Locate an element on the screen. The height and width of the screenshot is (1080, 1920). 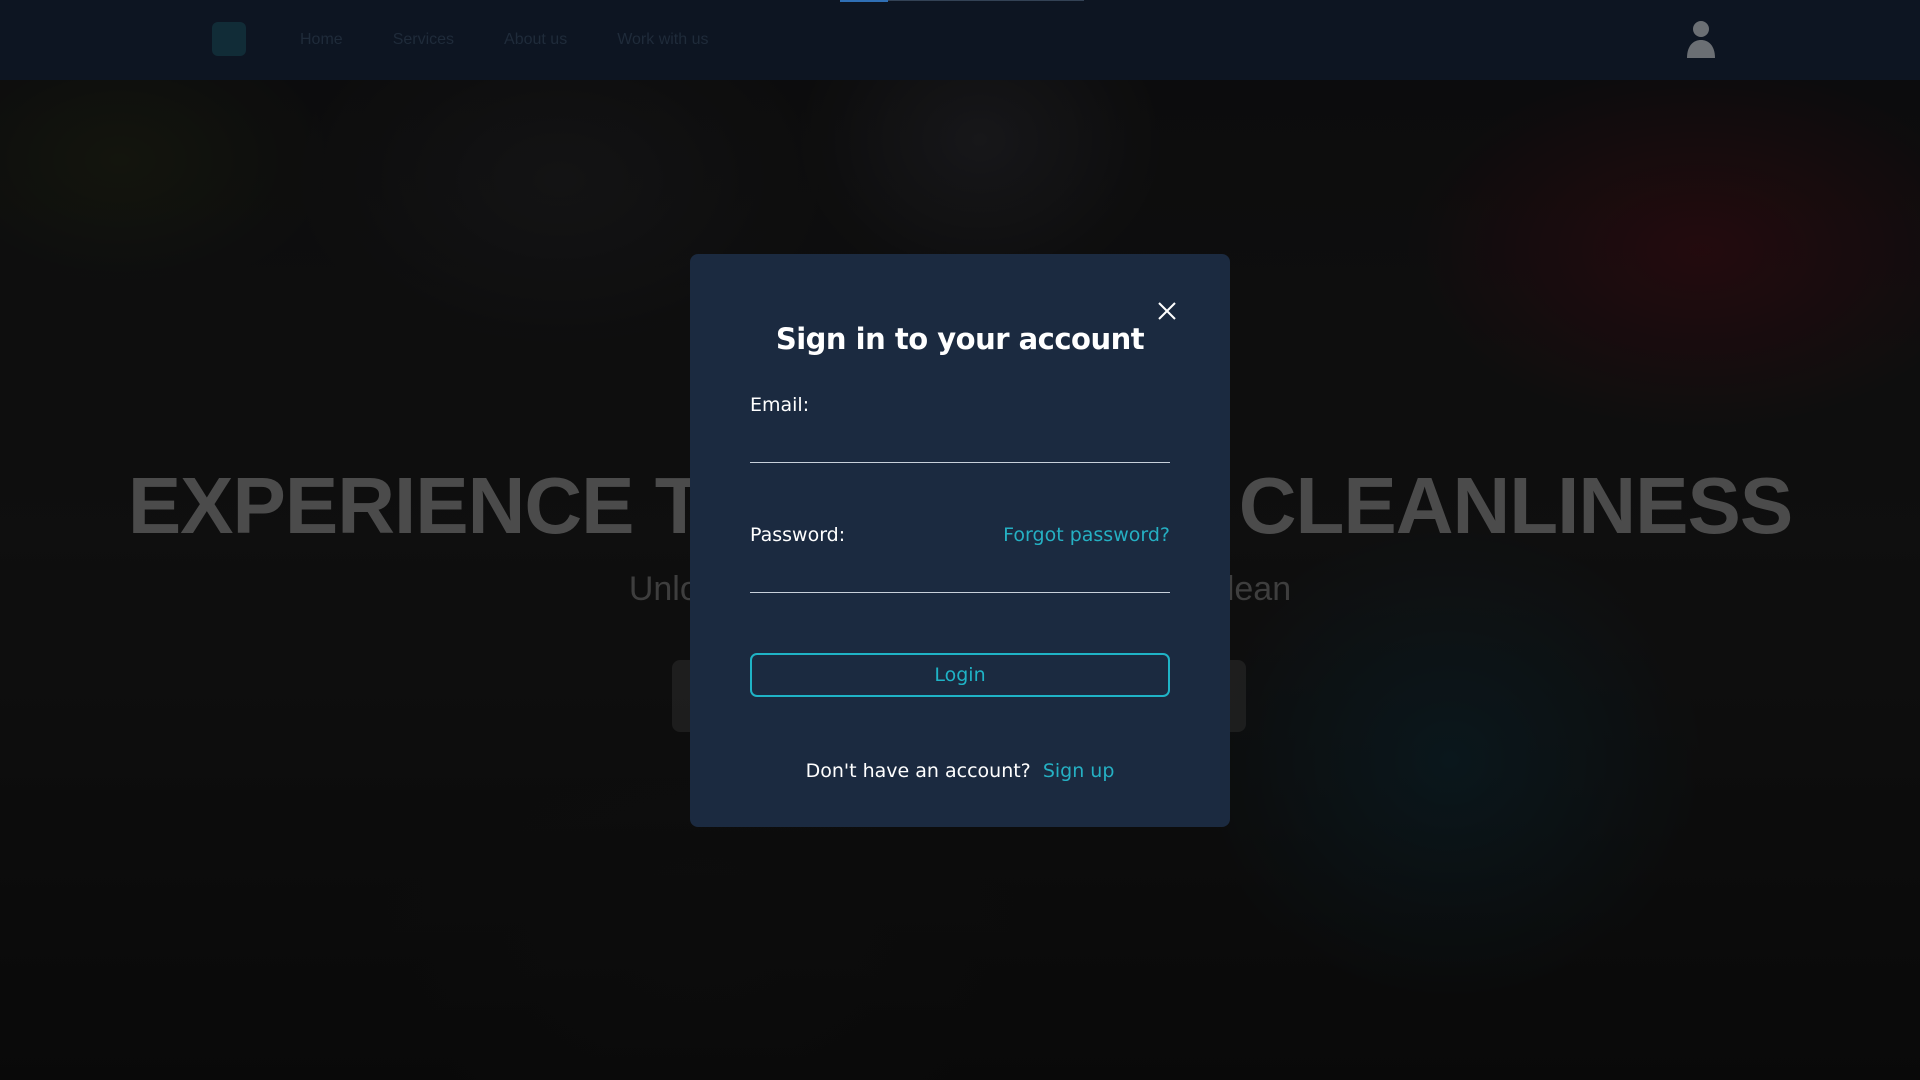
email-field is located at coordinates (960, 445).